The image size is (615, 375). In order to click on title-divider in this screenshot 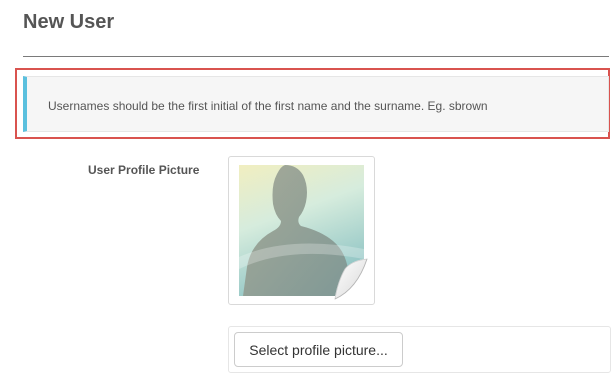, I will do `click(316, 56)`.